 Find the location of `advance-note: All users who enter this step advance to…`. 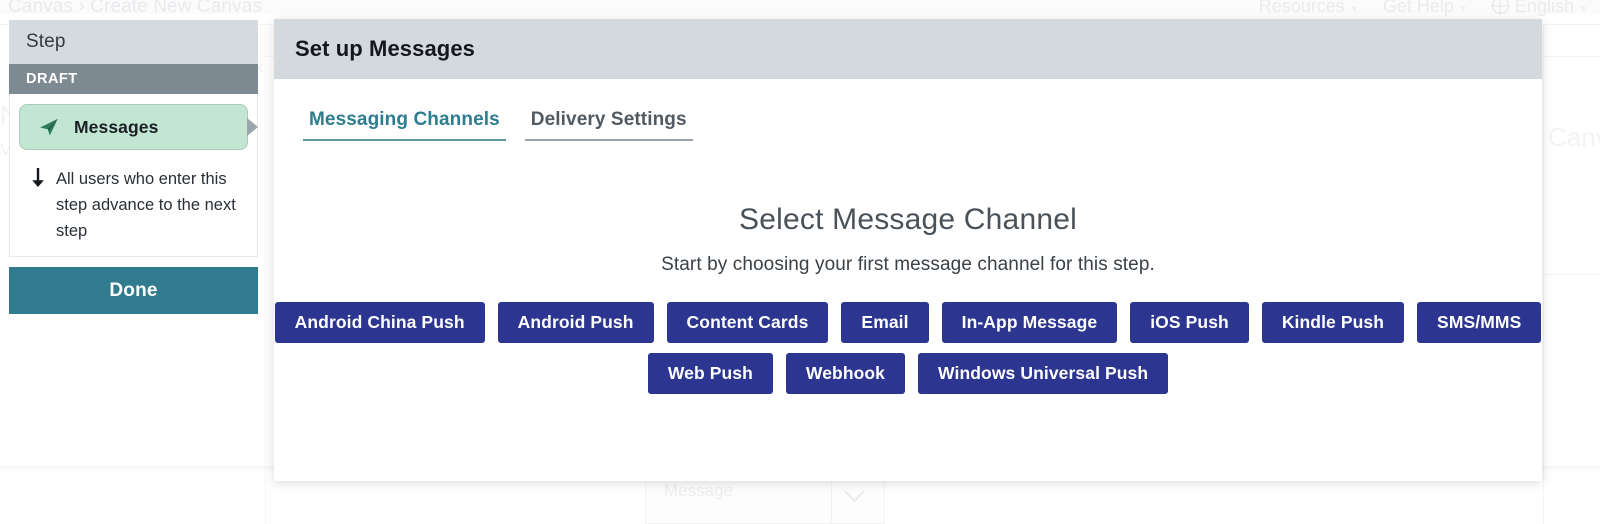

advance-note: All users who enter this step advance to… is located at coordinates (133, 205).